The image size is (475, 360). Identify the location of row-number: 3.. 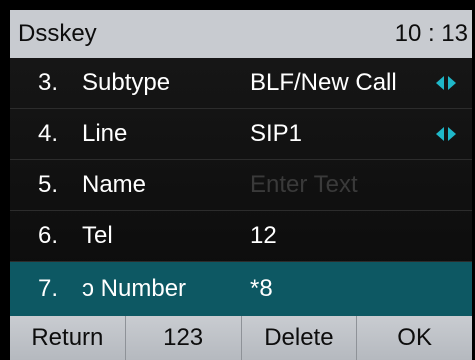
(48, 82).